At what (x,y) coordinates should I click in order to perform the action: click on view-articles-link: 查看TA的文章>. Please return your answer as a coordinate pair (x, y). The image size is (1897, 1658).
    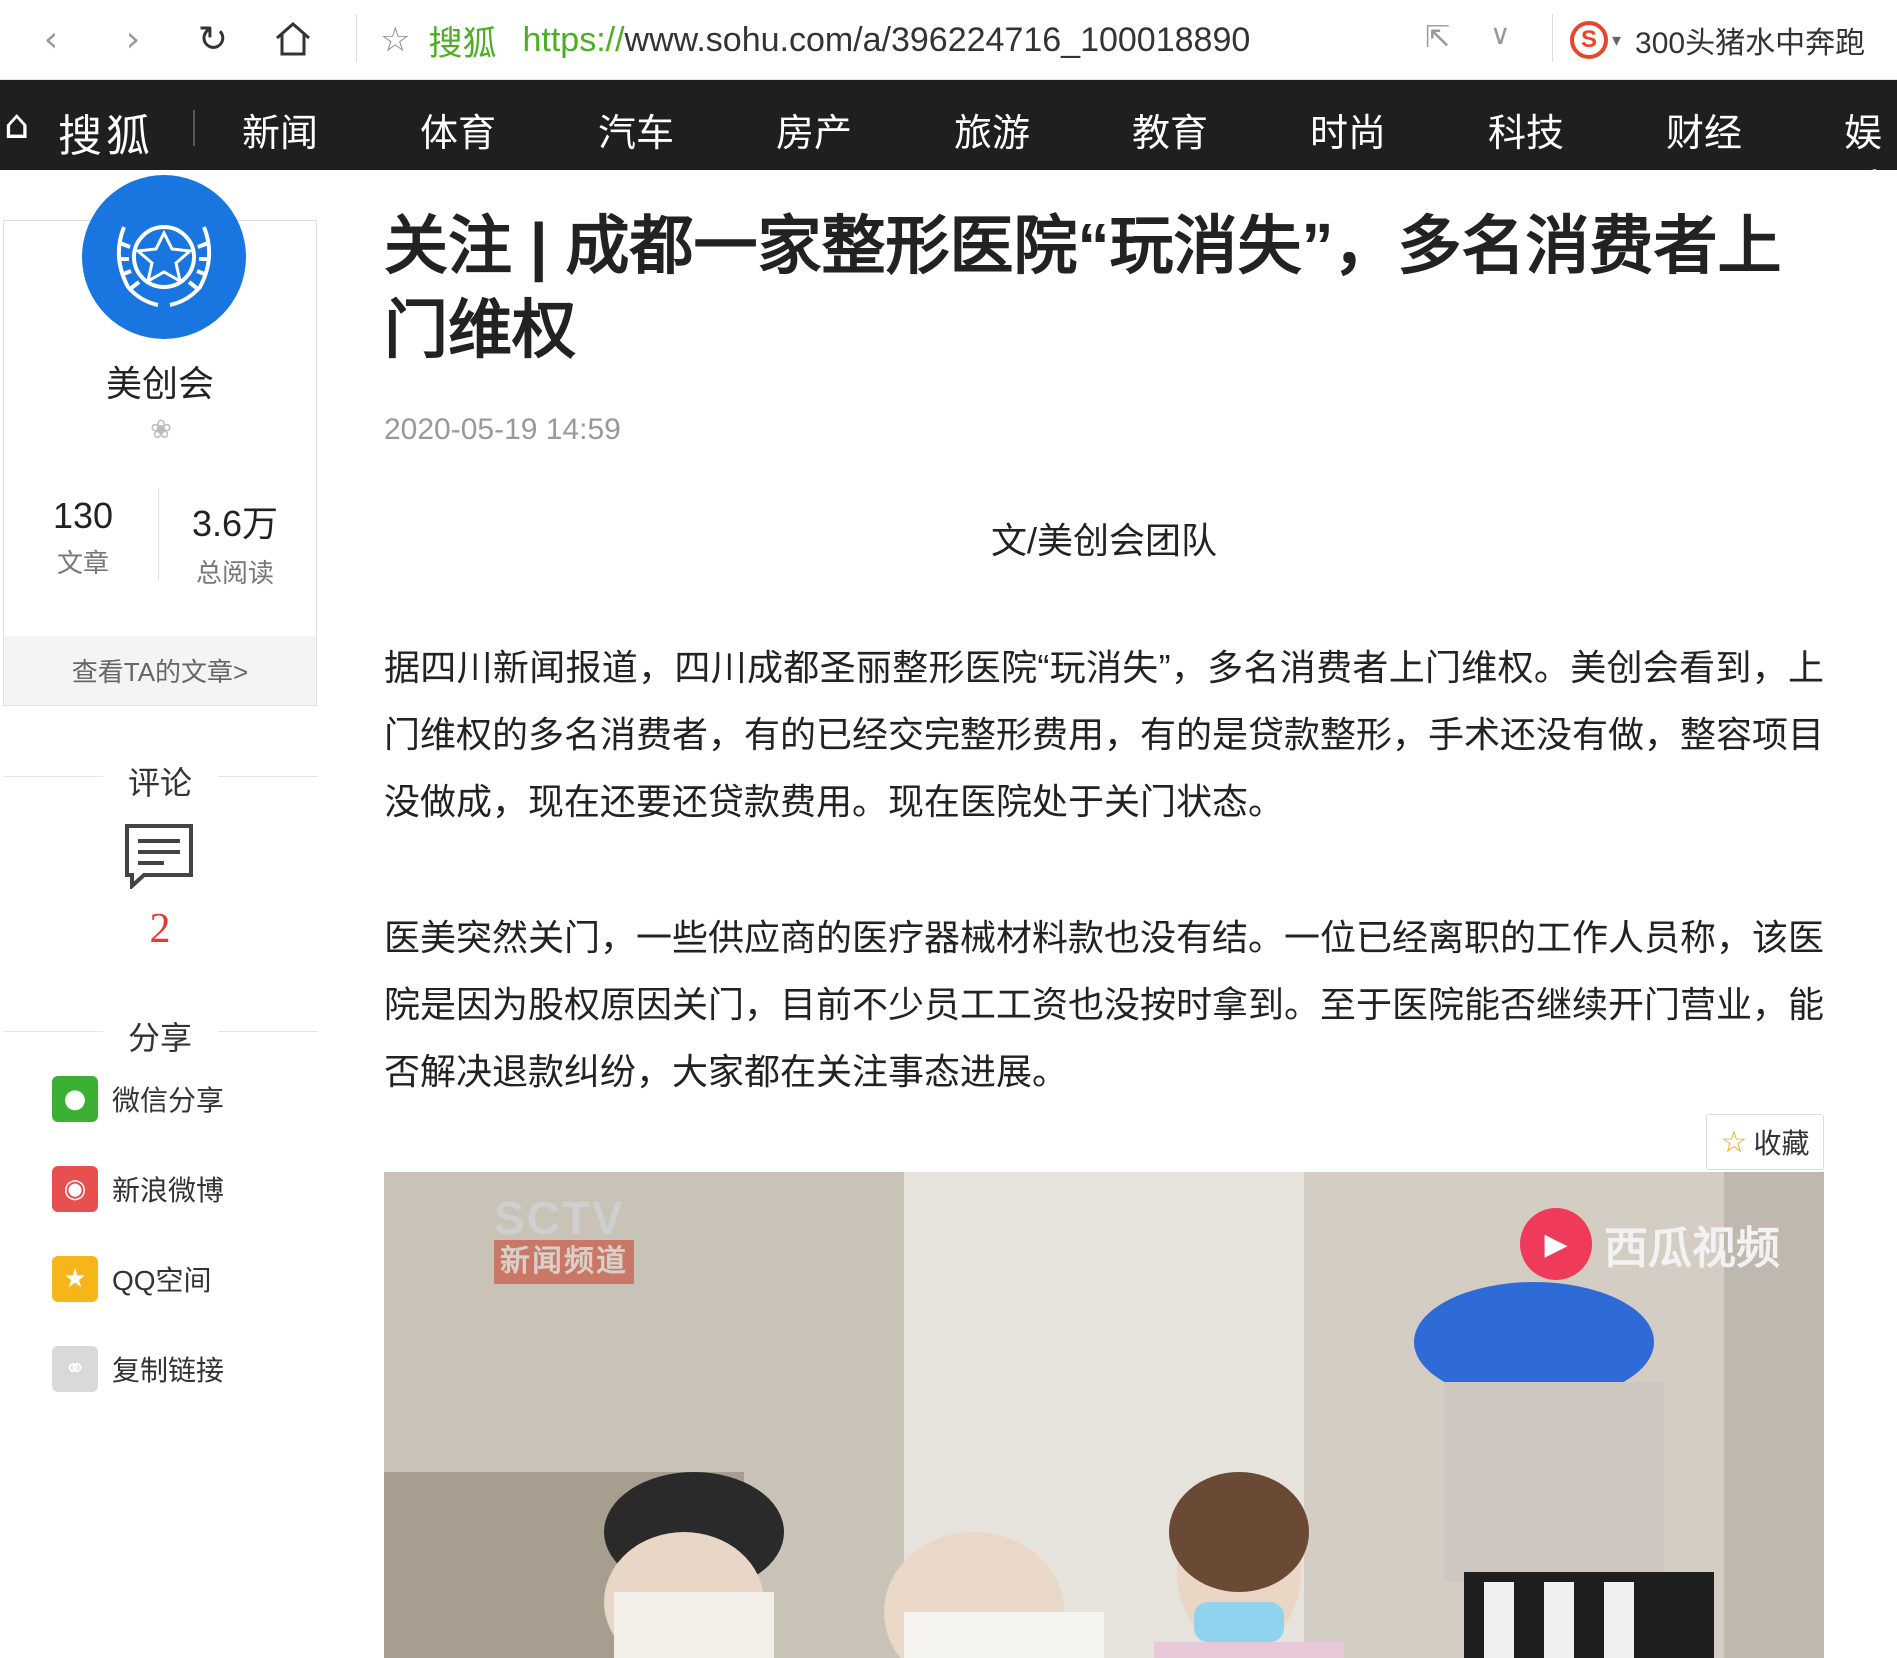
    Looking at the image, I should click on (160, 670).